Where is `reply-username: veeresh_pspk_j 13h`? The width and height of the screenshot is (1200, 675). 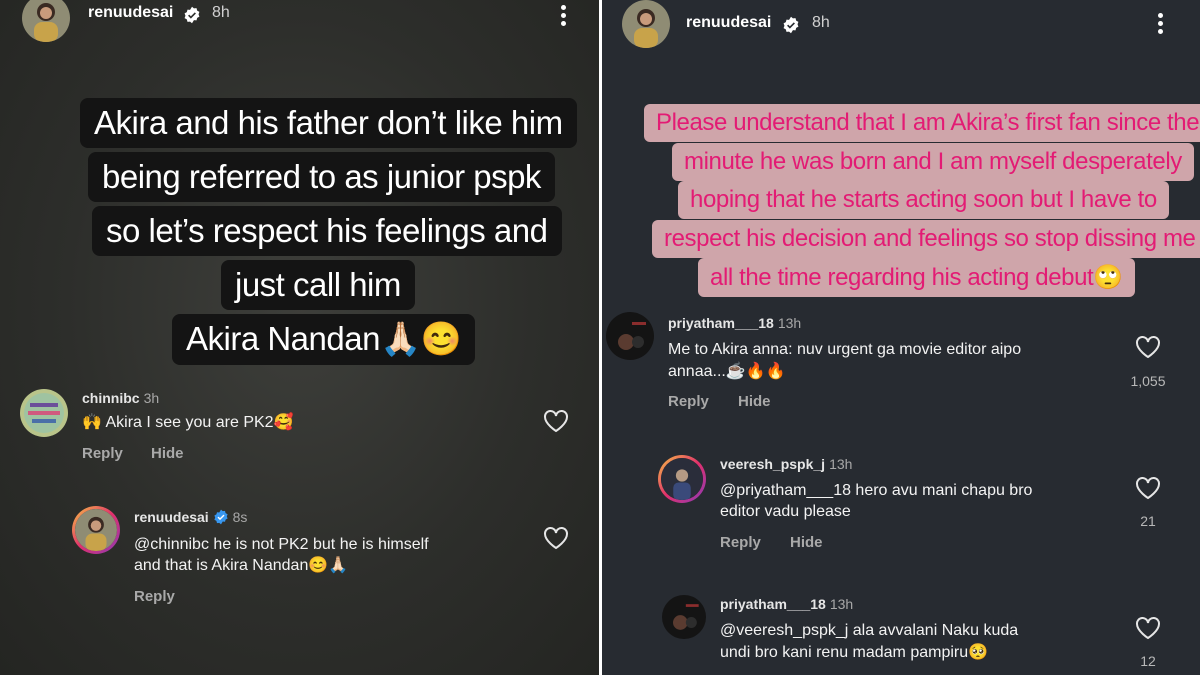 reply-username: veeresh_pspk_j 13h is located at coordinates (786, 464).